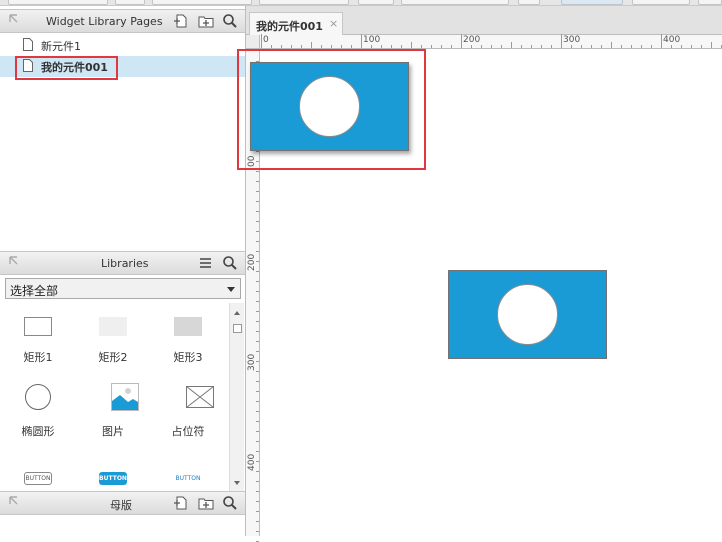 Image resolution: width=722 pixels, height=542 pixels. Describe the element at coordinates (113, 476) in the screenshot. I see `library-item-primary-button: BUTTON` at that location.